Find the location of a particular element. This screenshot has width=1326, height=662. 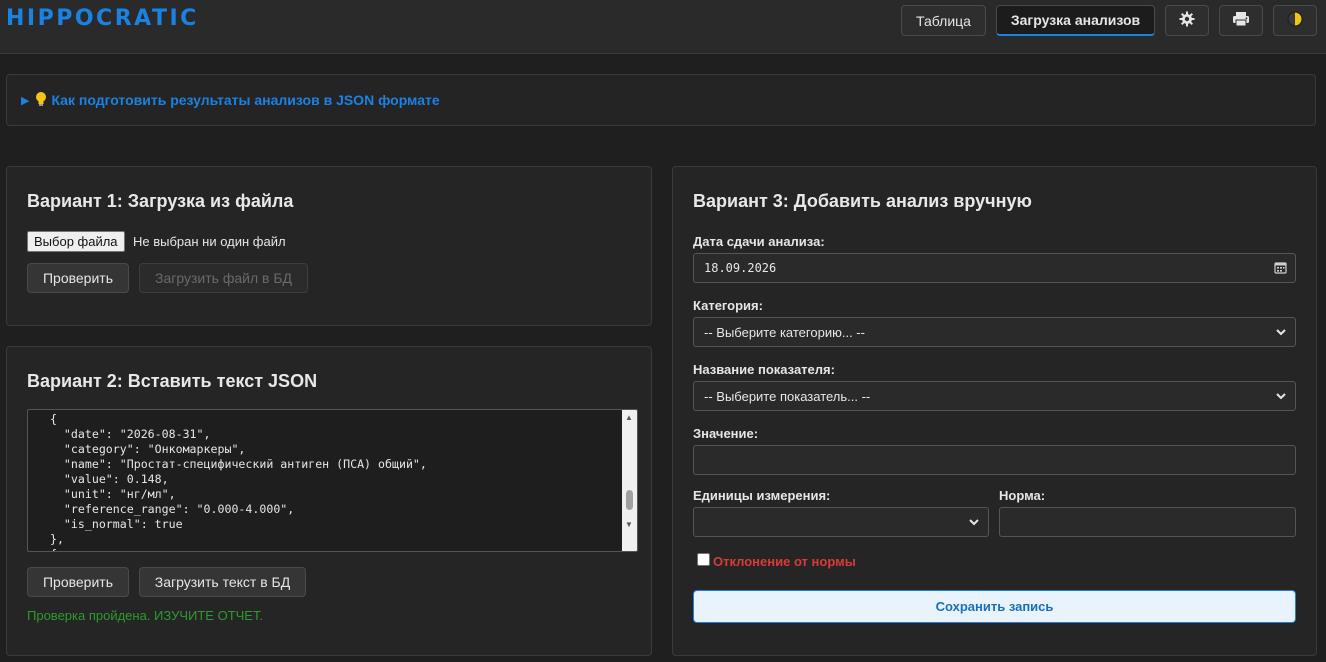

date-value: 18.09.2026 is located at coordinates (740, 268).